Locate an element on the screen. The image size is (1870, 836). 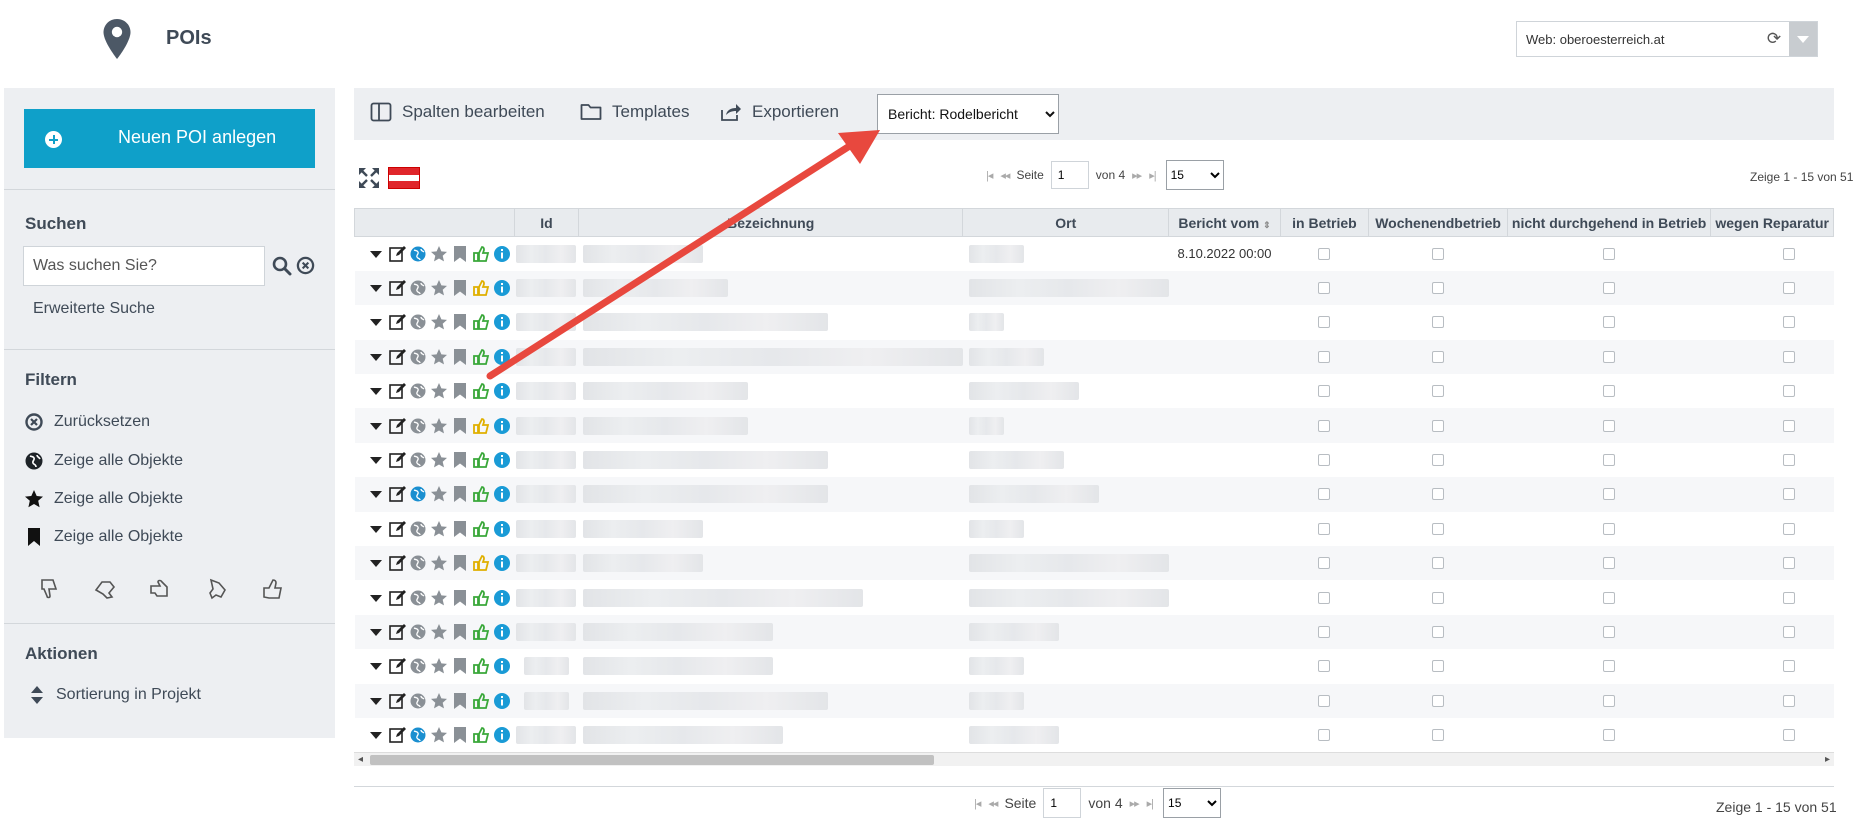
templates-button: Templates is located at coordinates (634, 112).